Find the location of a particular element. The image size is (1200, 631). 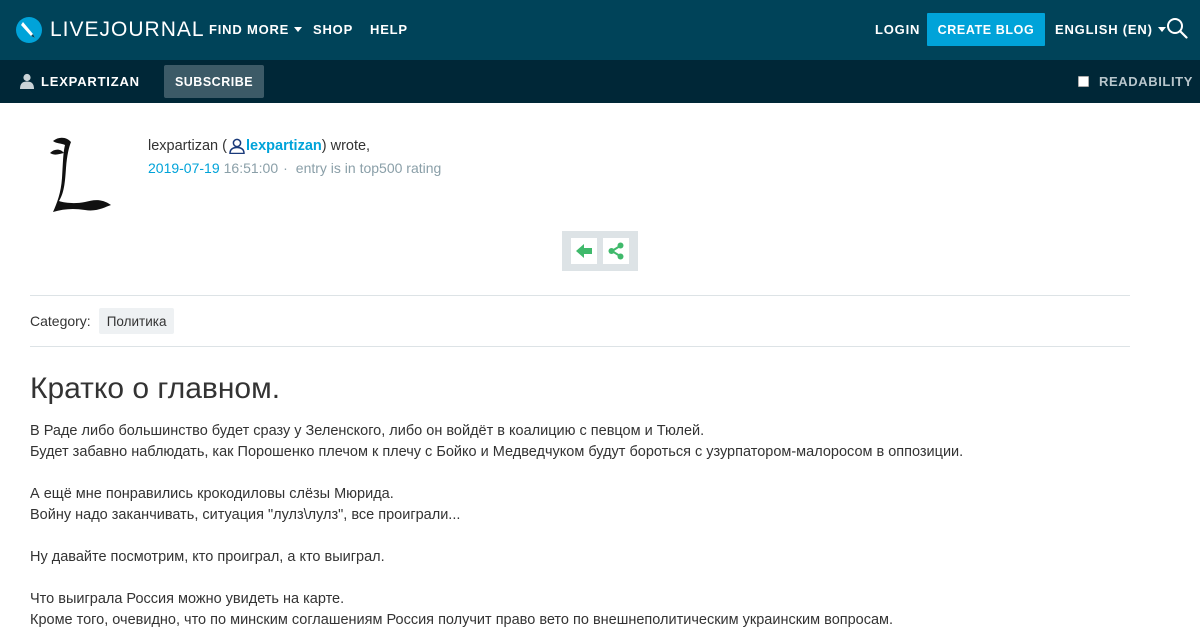

share-button is located at coordinates (616, 251).